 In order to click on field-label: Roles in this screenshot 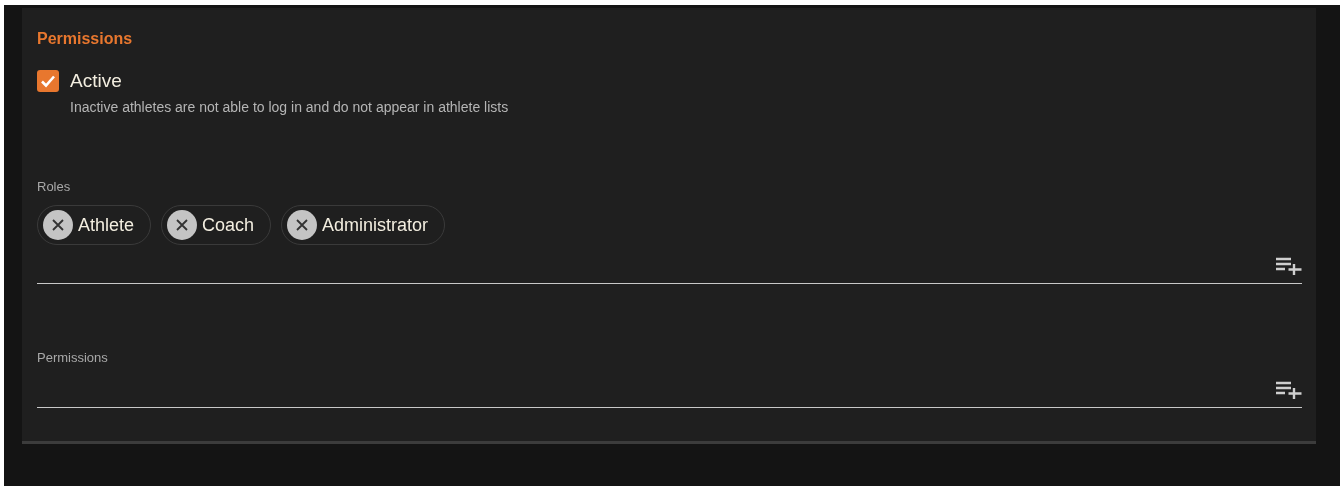, I will do `click(54, 186)`.